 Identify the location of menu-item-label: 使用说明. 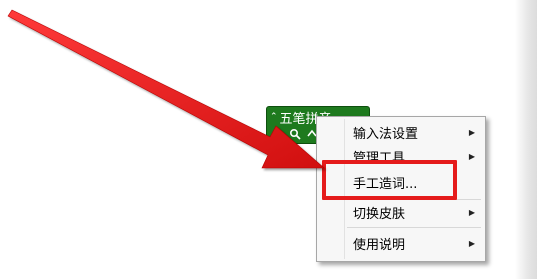
(379, 245).